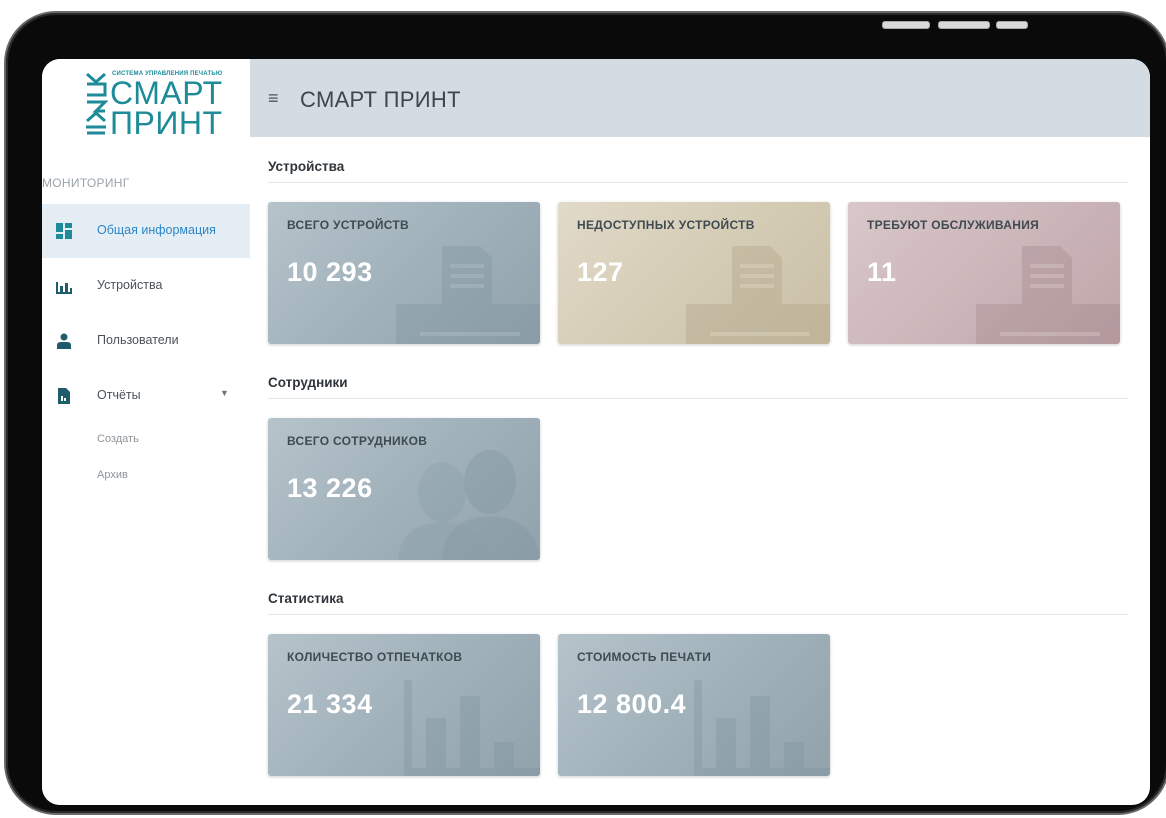  I want to click on stat-card-value: 21 334, so click(330, 704).